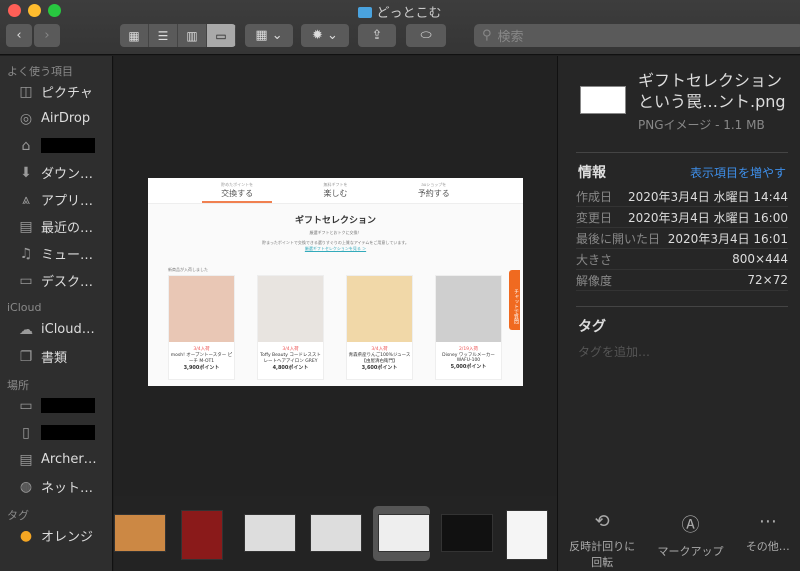  What do you see at coordinates (26, 226) in the screenshot?
I see `recents-icon: ▤` at bounding box center [26, 226].